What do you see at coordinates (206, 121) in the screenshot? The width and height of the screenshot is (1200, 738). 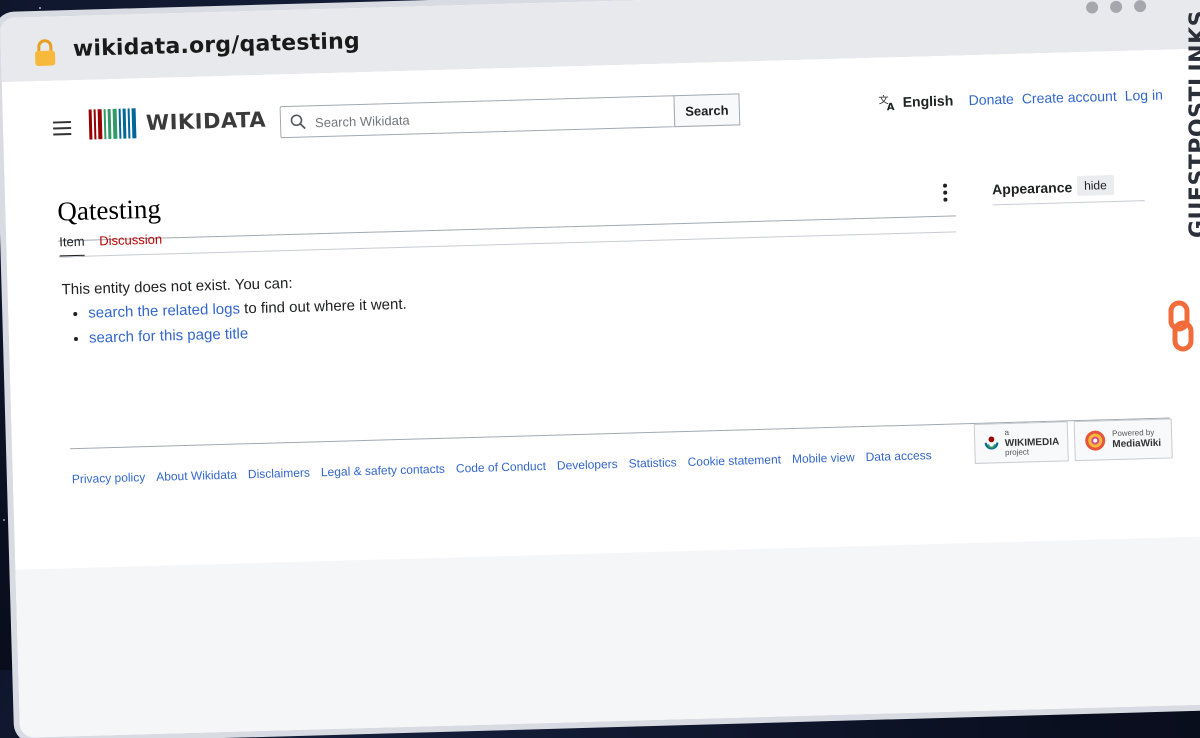 I see `logo-text: WIKIDATA` at bounding box center [206, 121].